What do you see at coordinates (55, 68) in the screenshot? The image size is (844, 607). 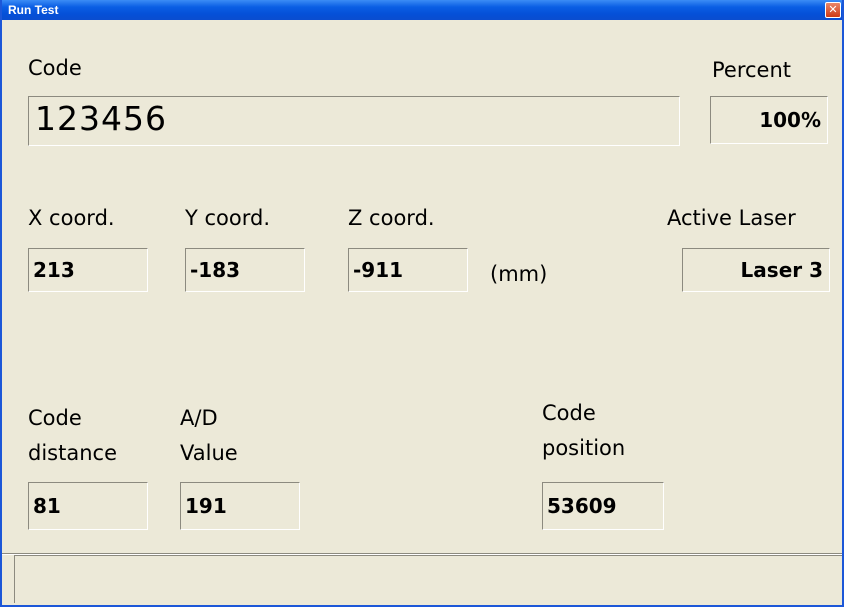 I see `code-label: Code` at bounding box center [55, 68].